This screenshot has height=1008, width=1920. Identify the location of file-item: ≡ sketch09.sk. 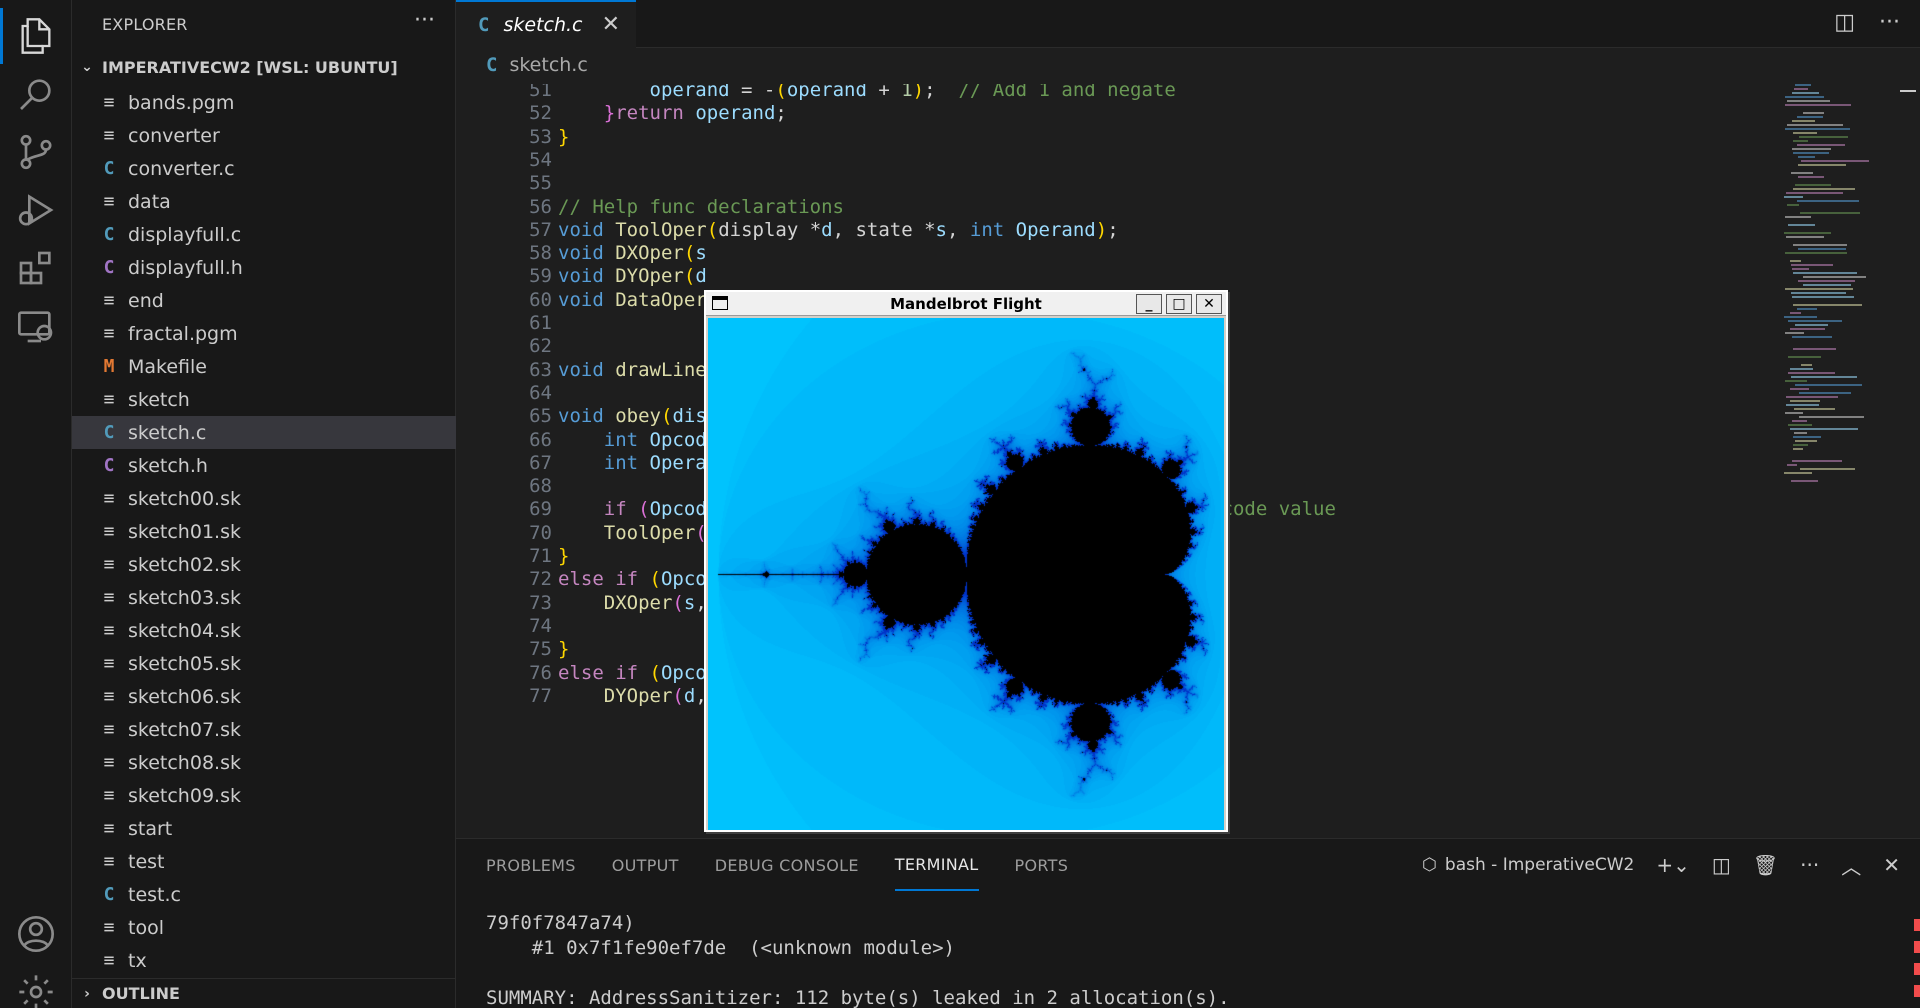
(264, 795).